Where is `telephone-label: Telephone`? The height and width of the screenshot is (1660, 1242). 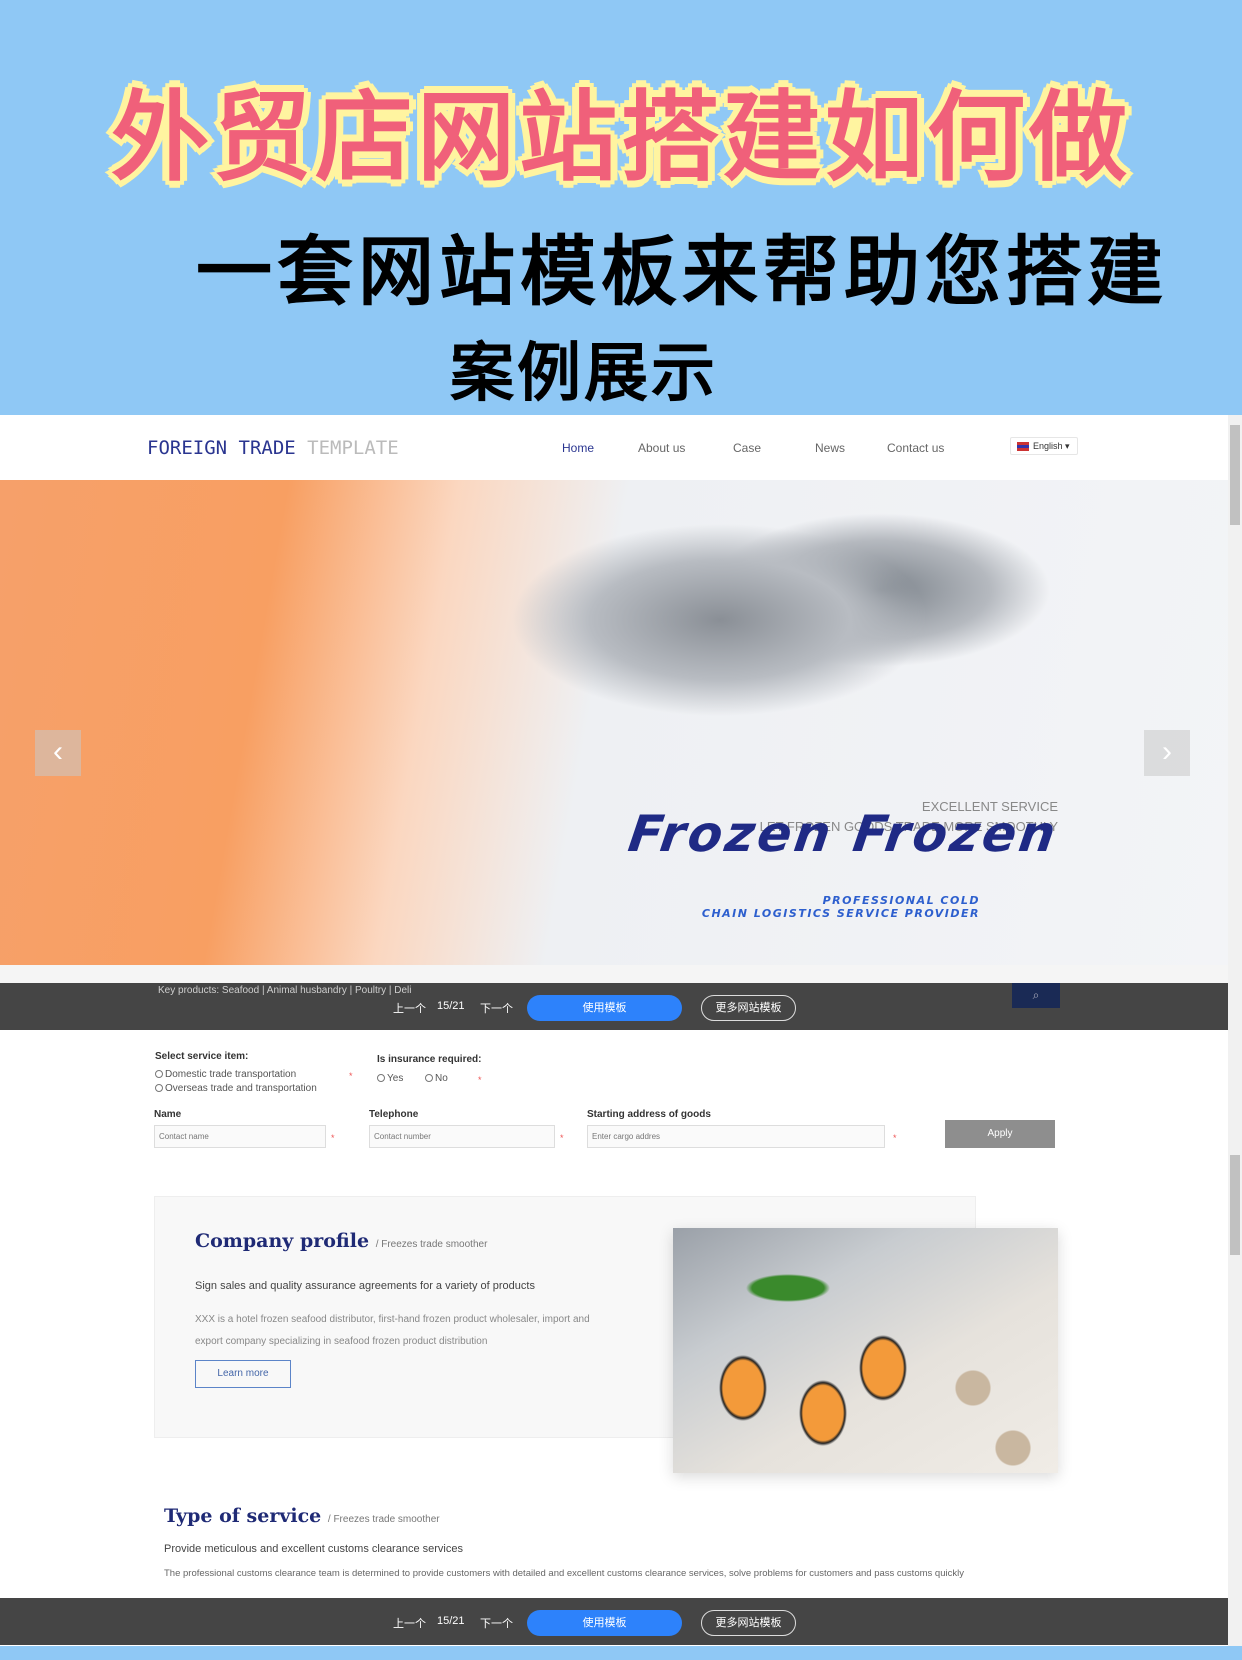
telephone-label: Telephone is located at coordinates (394, 1114).